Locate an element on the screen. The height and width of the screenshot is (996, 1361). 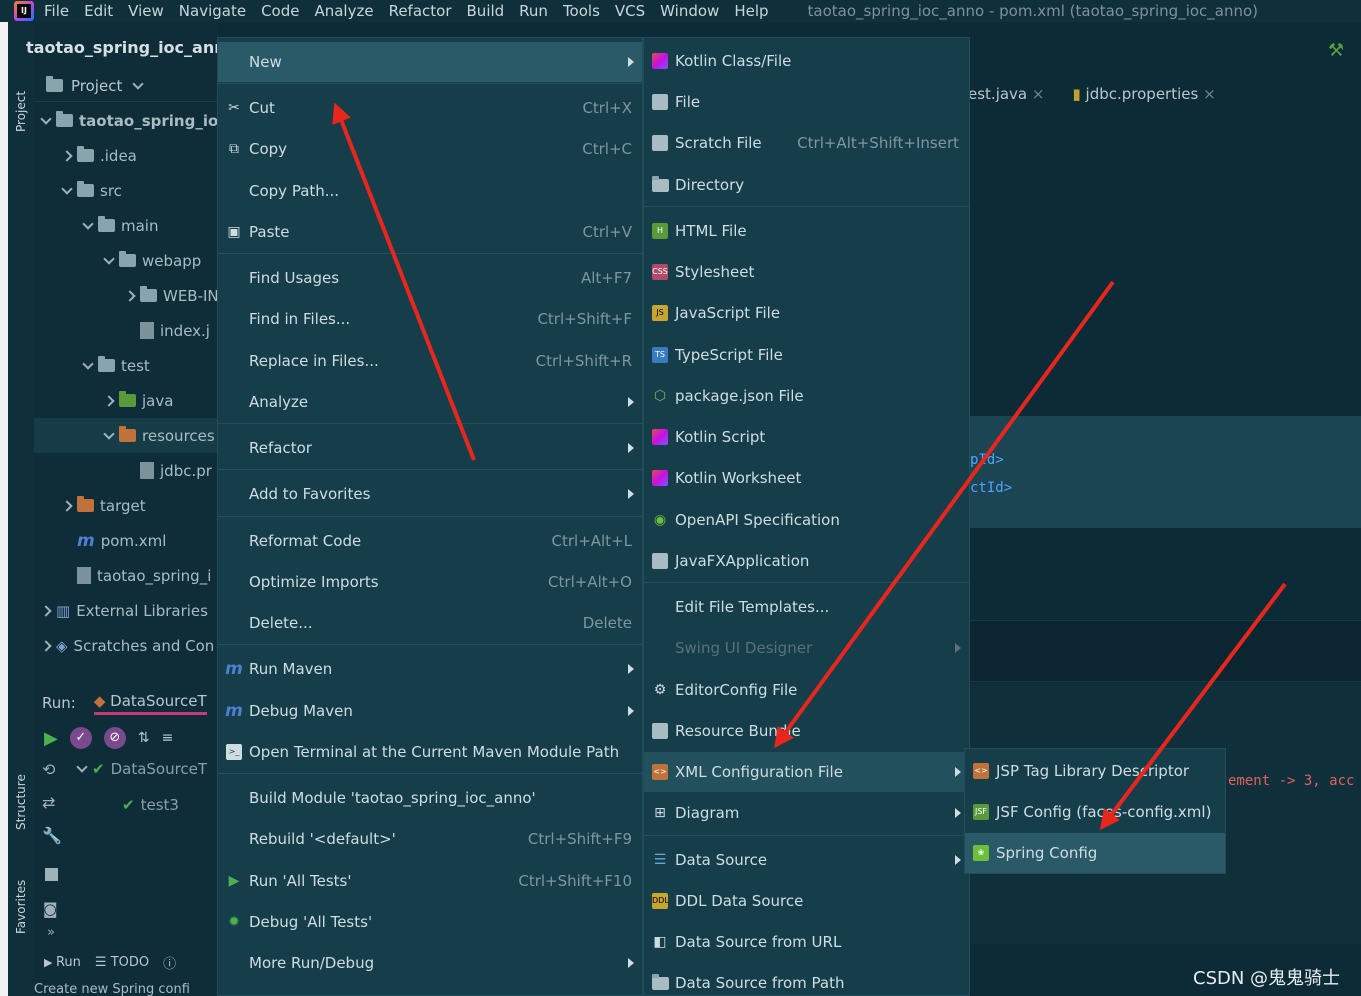
menu-item-xml-configuration-file: <> XML Configuration File is located at coordinates (806, 772).